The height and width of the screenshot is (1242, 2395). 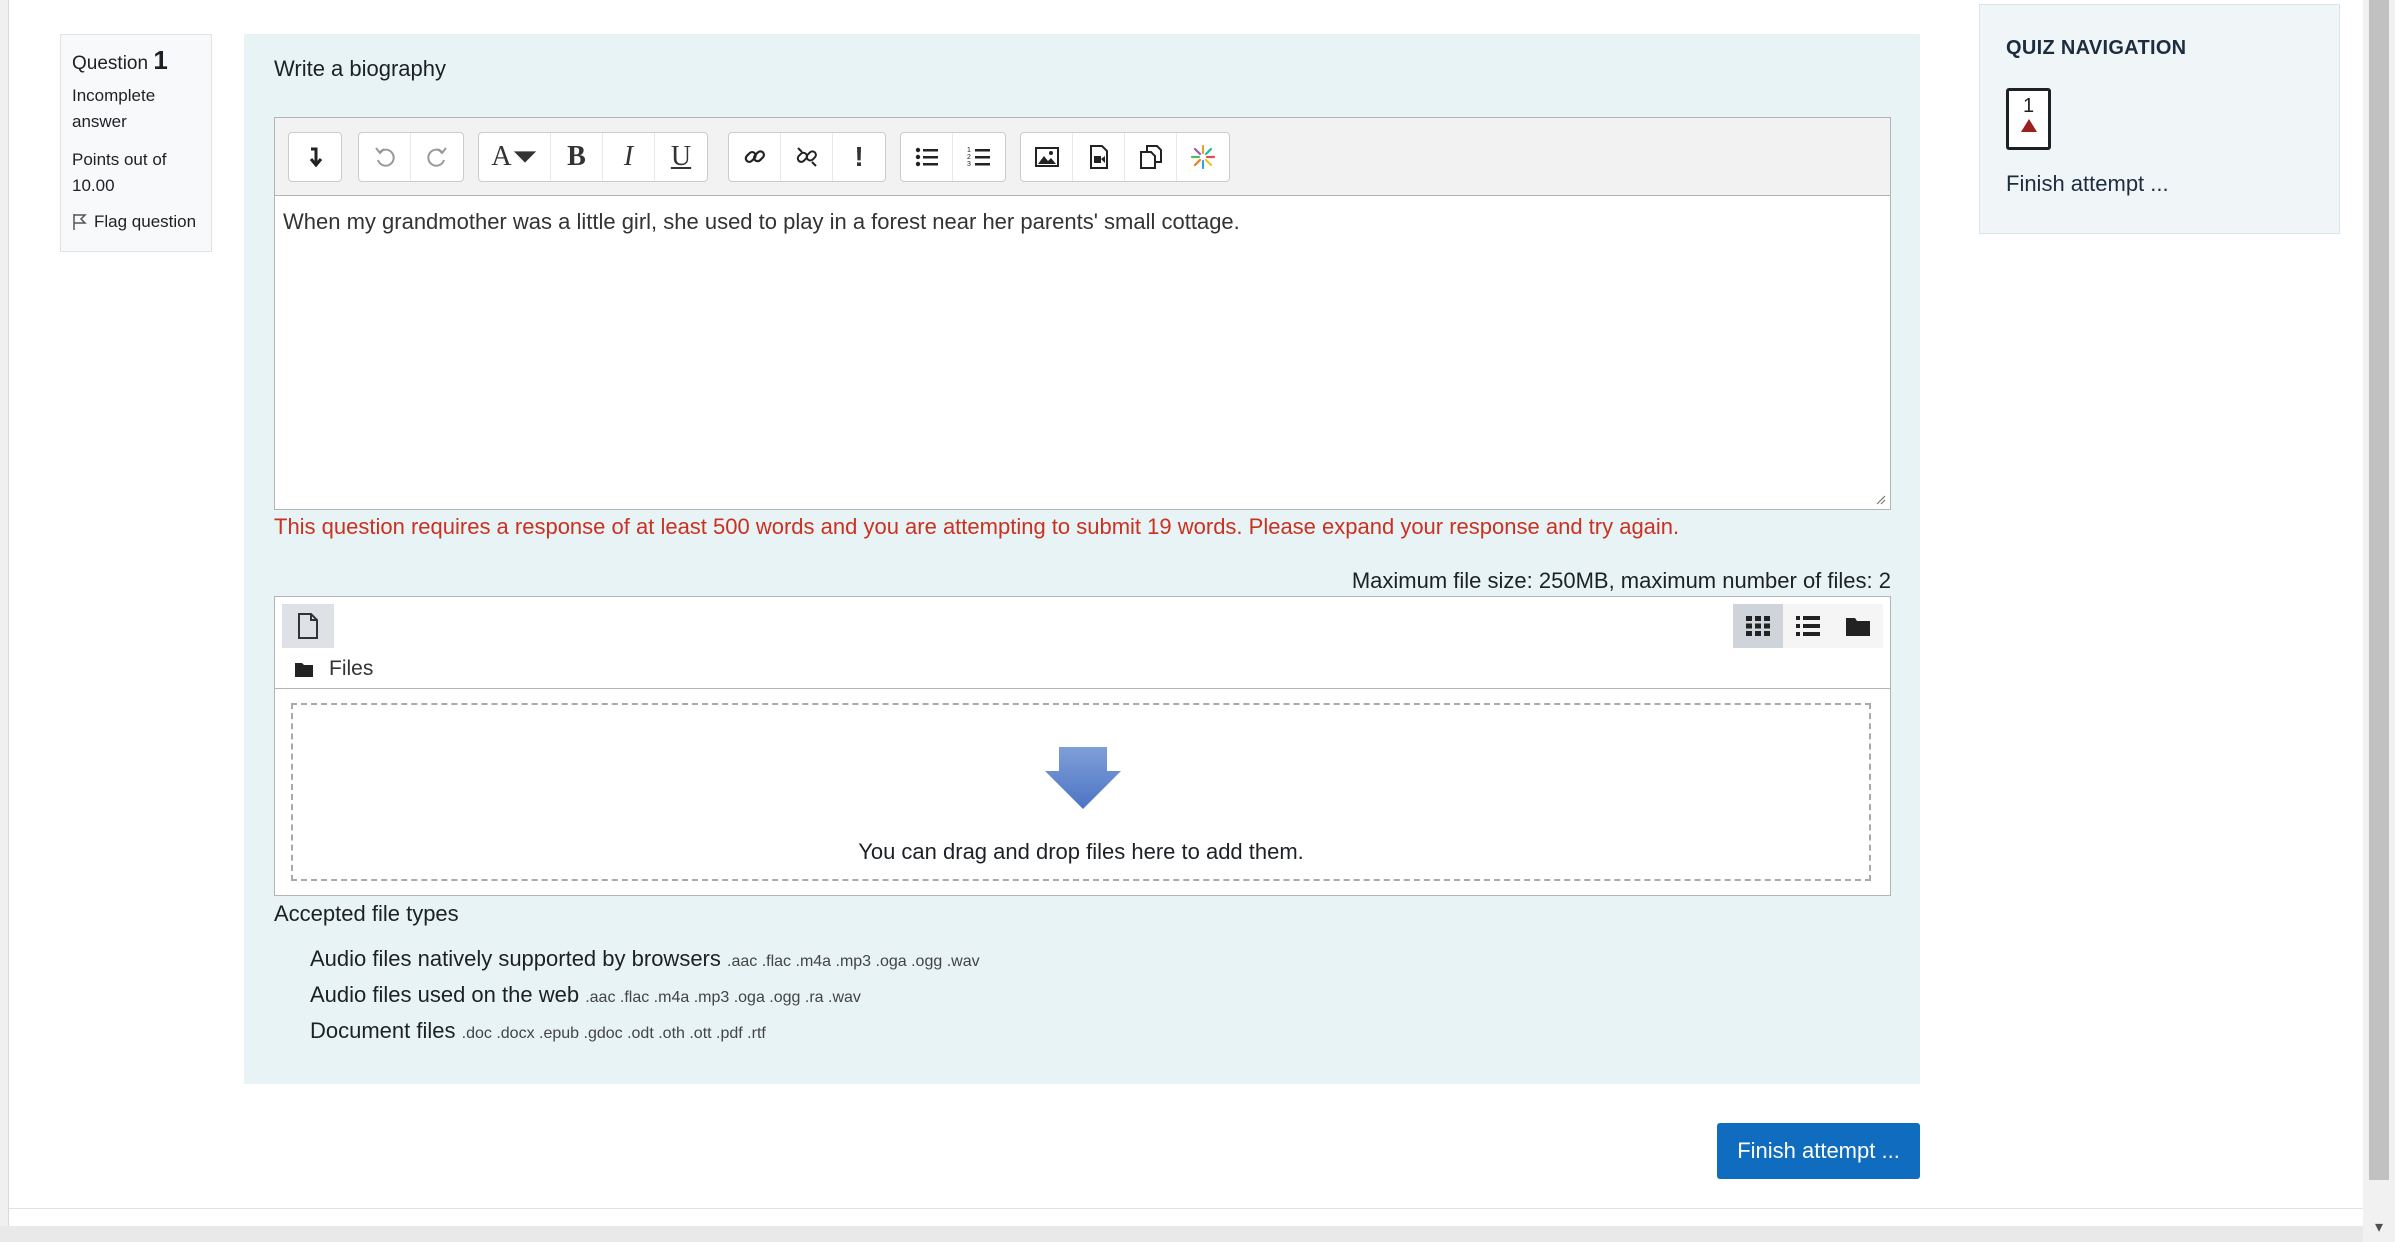 I want to click on list-view-button, so click(x=1808, y=626).